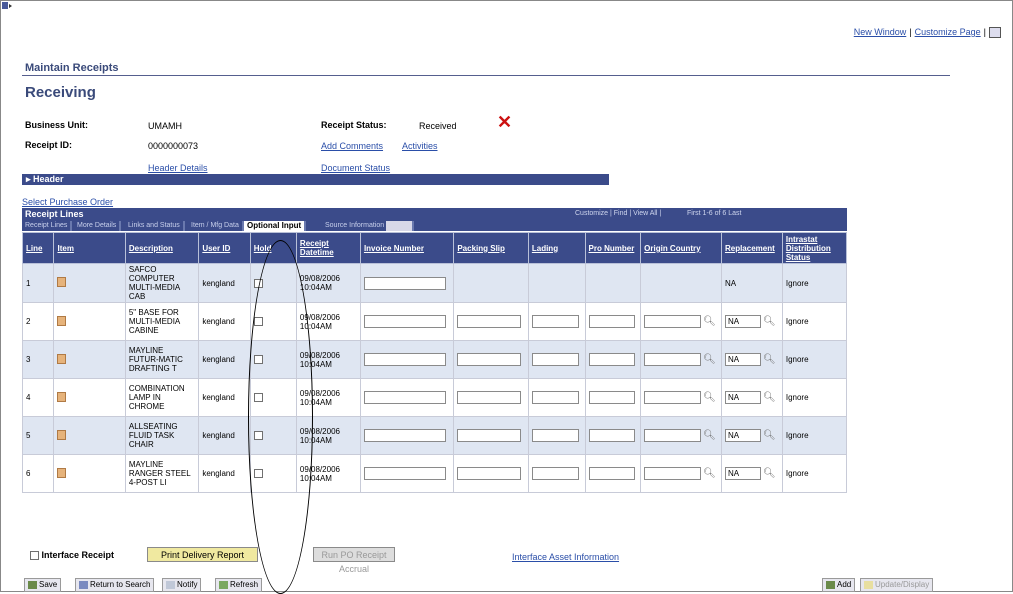  I want to click on receipt-status-value: Received, so click(438, 126).